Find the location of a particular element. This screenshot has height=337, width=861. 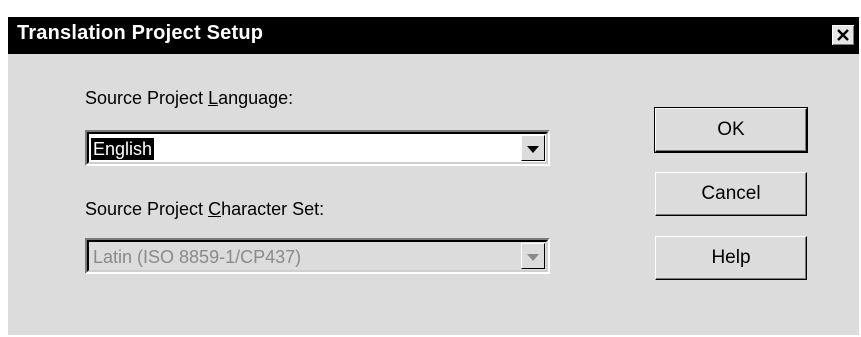

source-language-dropdown-button is located at coordinates (533, 148).